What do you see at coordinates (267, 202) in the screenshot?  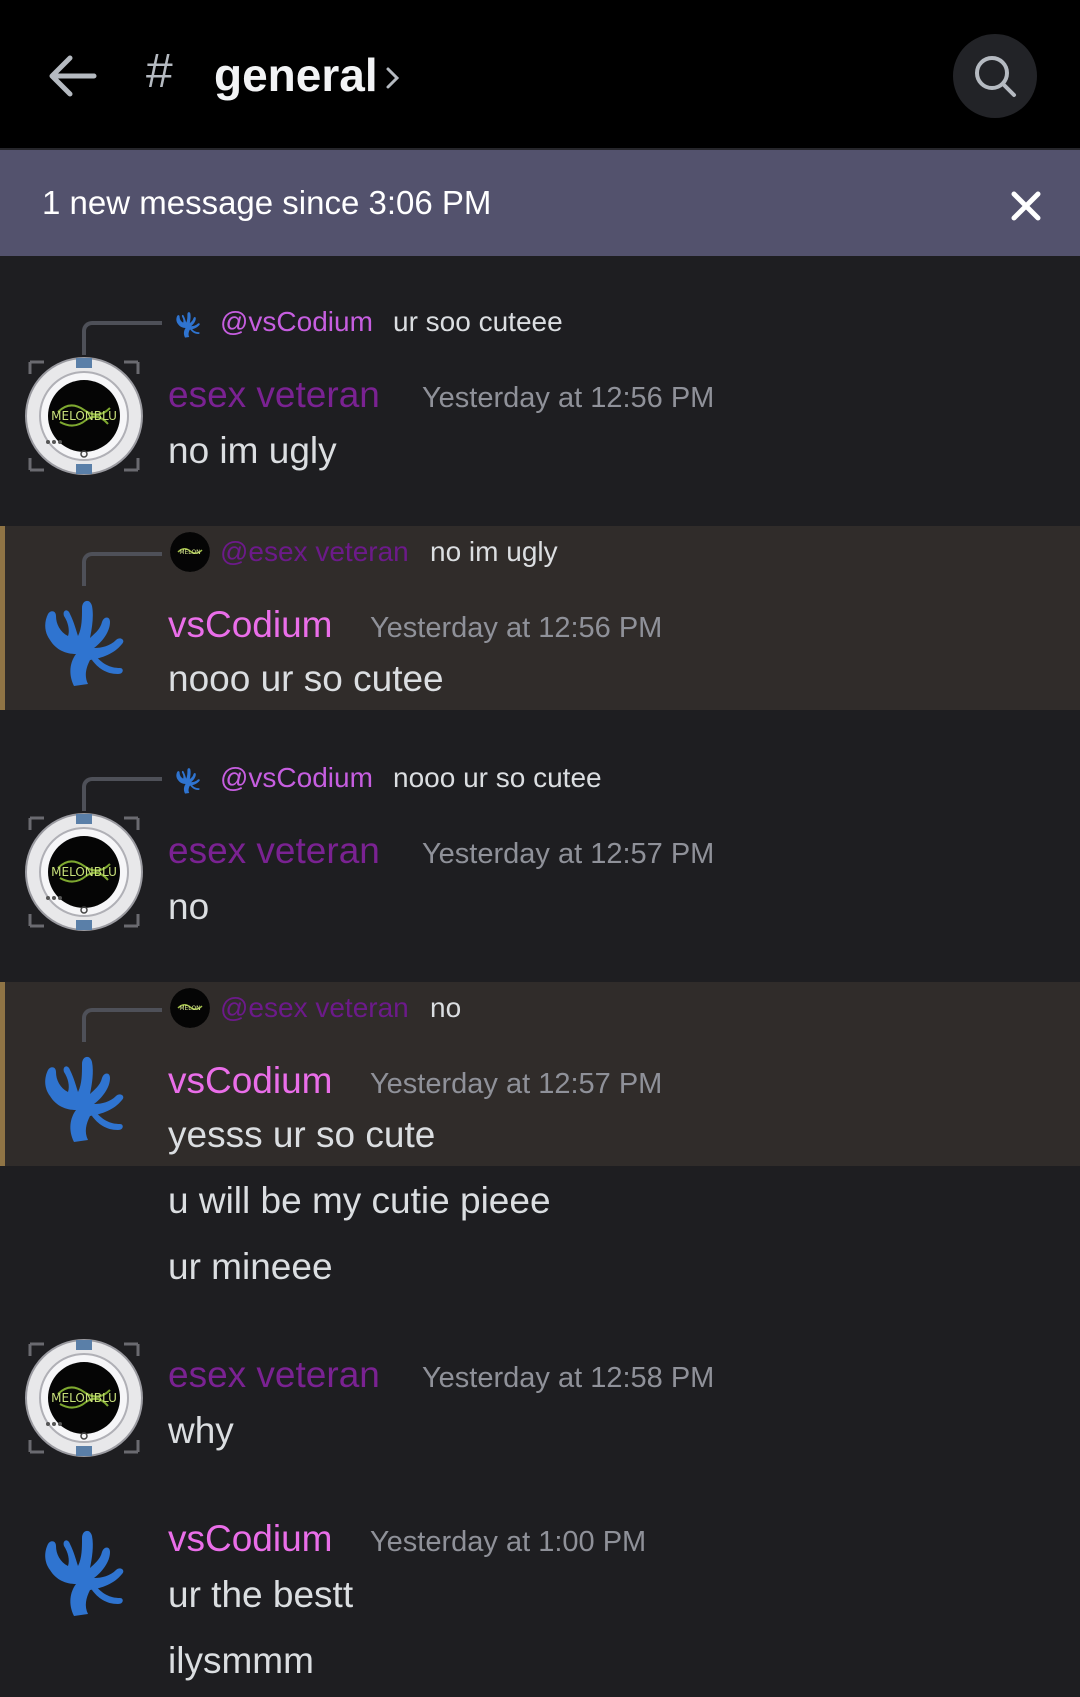 I see `new-messages-text: 1 new message since 3:06 PM` at bounding box center [267, 202].